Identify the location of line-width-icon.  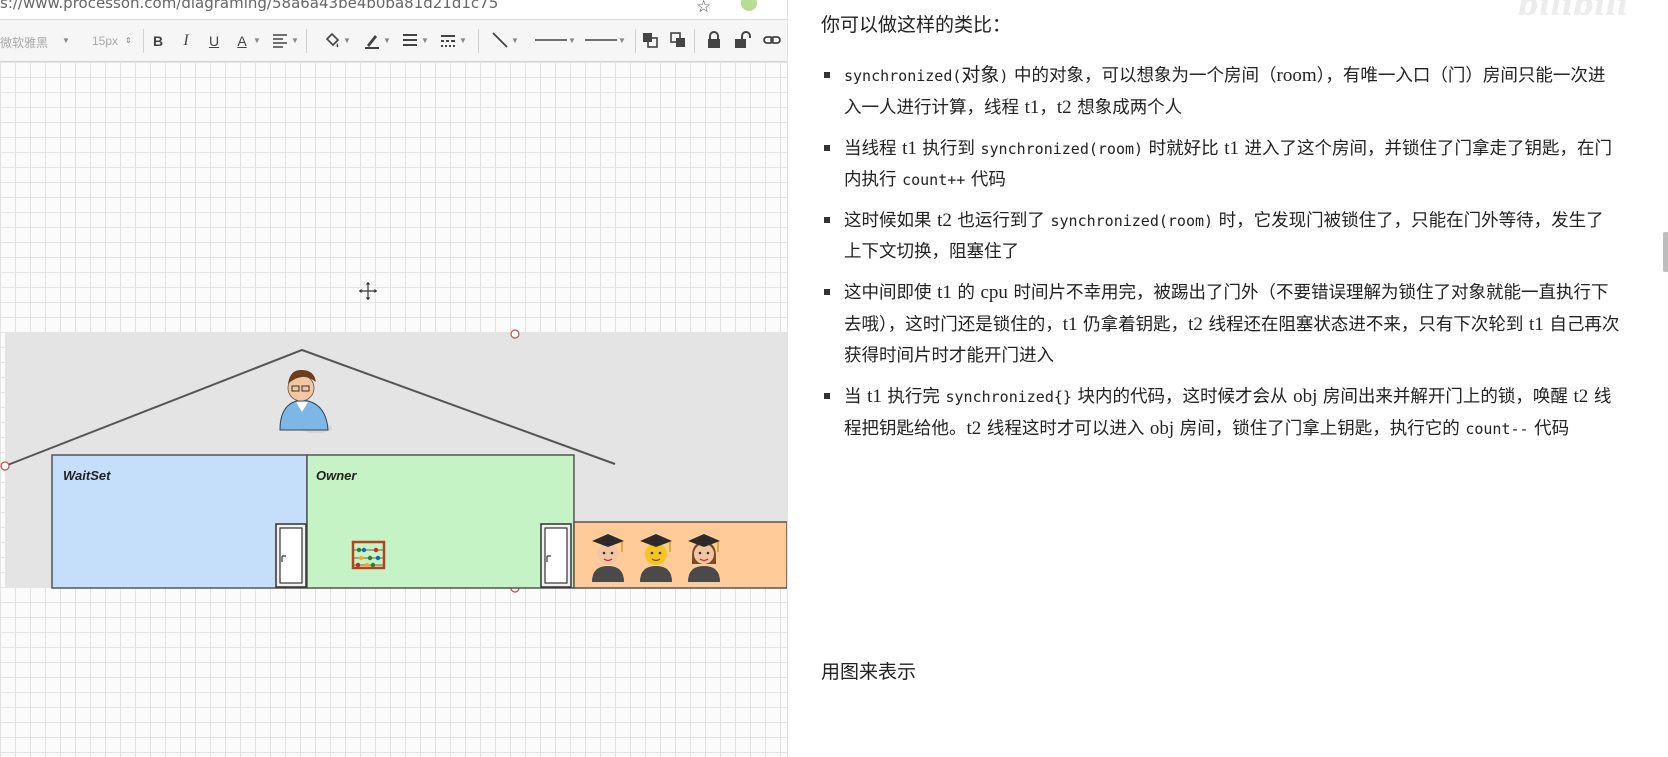
(410, 41).